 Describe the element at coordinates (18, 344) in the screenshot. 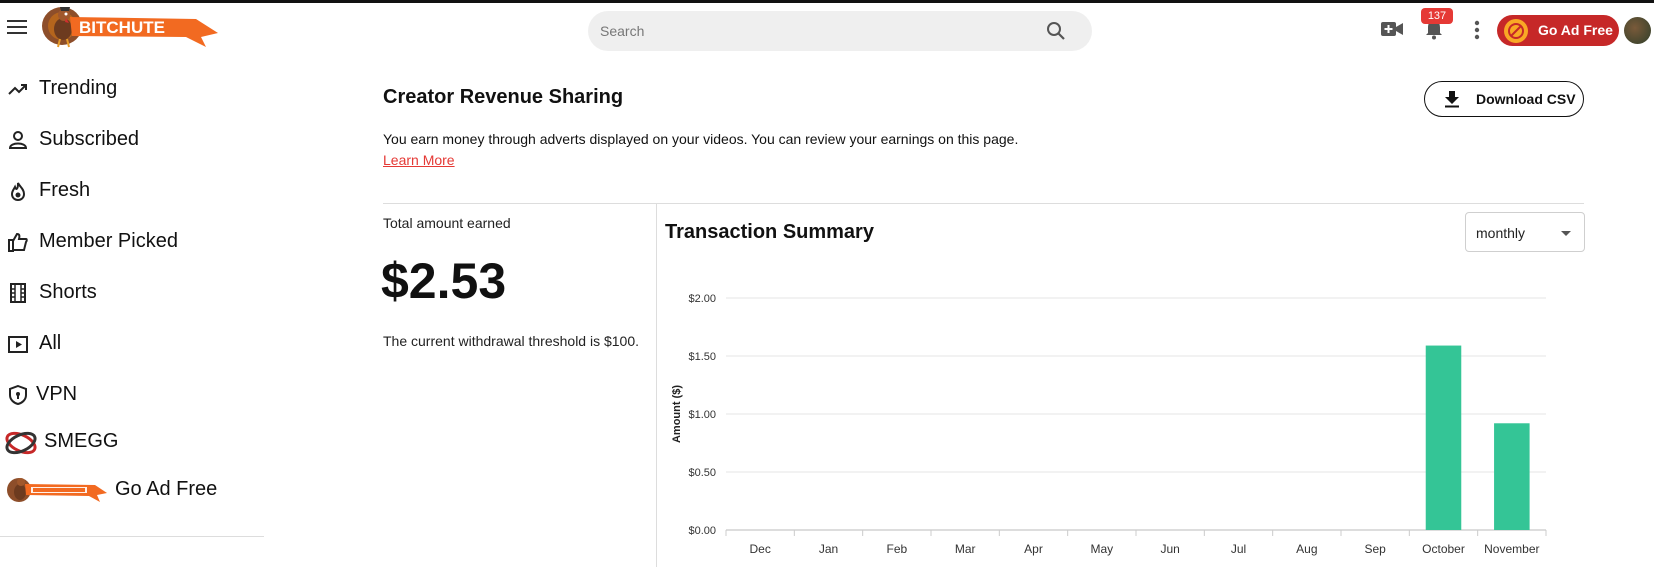

I see `play-square-icon` at that location.